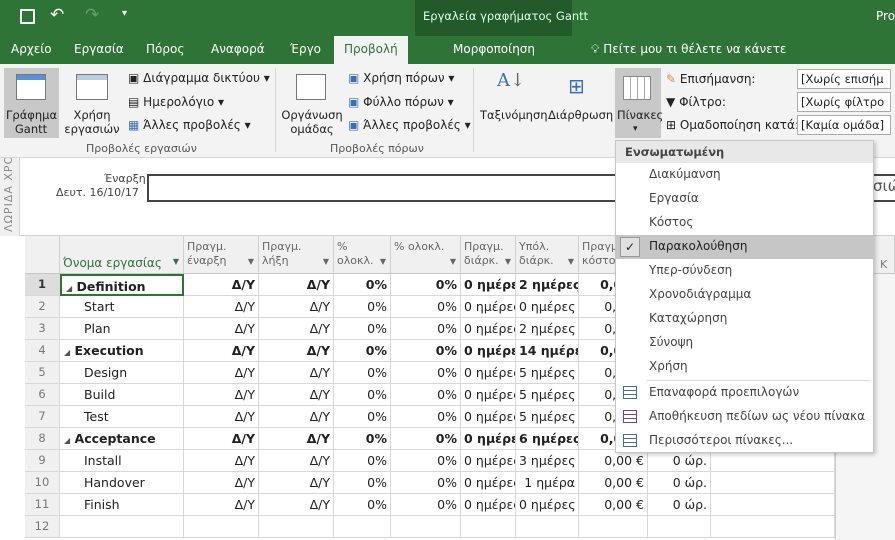  I want to click on table-cell: ◢ Definition, so click(122, 285).